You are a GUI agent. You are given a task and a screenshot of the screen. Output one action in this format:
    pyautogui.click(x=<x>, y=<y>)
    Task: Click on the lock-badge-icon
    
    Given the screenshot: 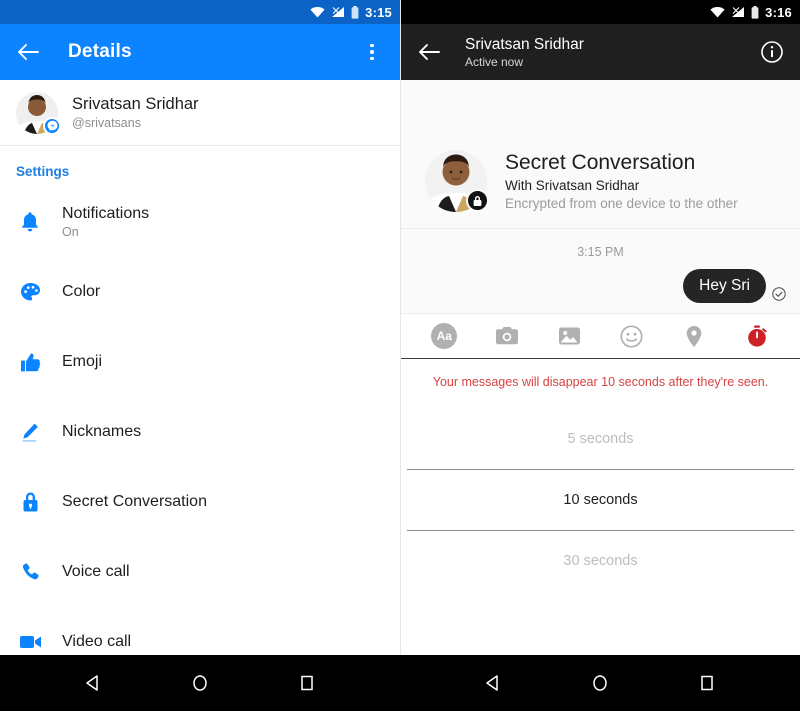 What is the action you would take?
    pyautogui.click(x=477, y=200)
    